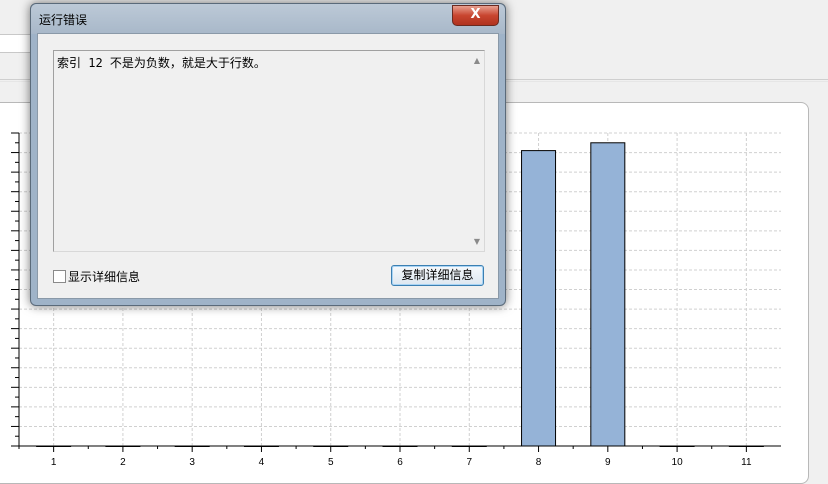 Image resolution: width=828 pixels, height=484 pixels. I want to click on x-tick-label: 3, so click(192, 462).